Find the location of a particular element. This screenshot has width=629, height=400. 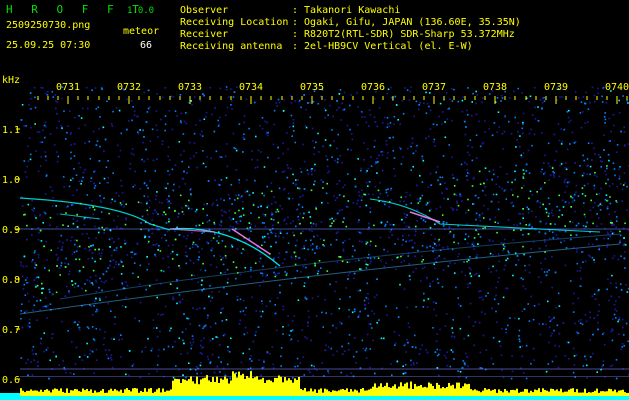

receiver-label: Receiver is located at coordinates (204, 34).